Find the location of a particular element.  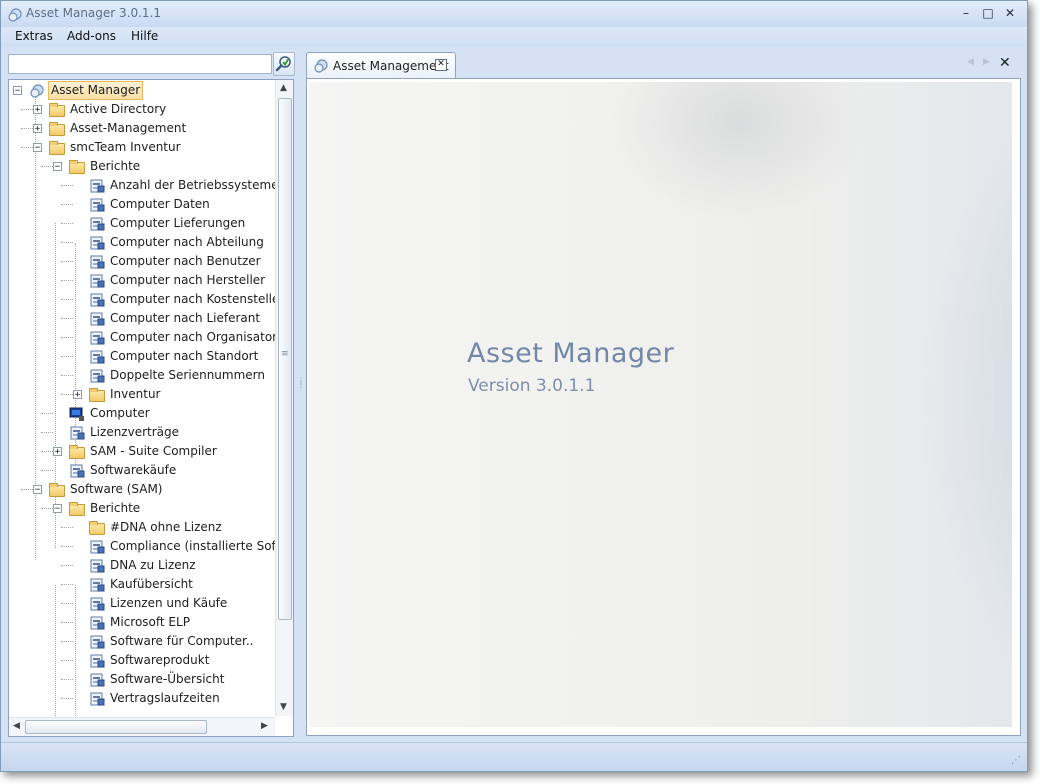

tree-horizontal-scrollbar: ◀ ▶ is located at coordinates (142, 726).